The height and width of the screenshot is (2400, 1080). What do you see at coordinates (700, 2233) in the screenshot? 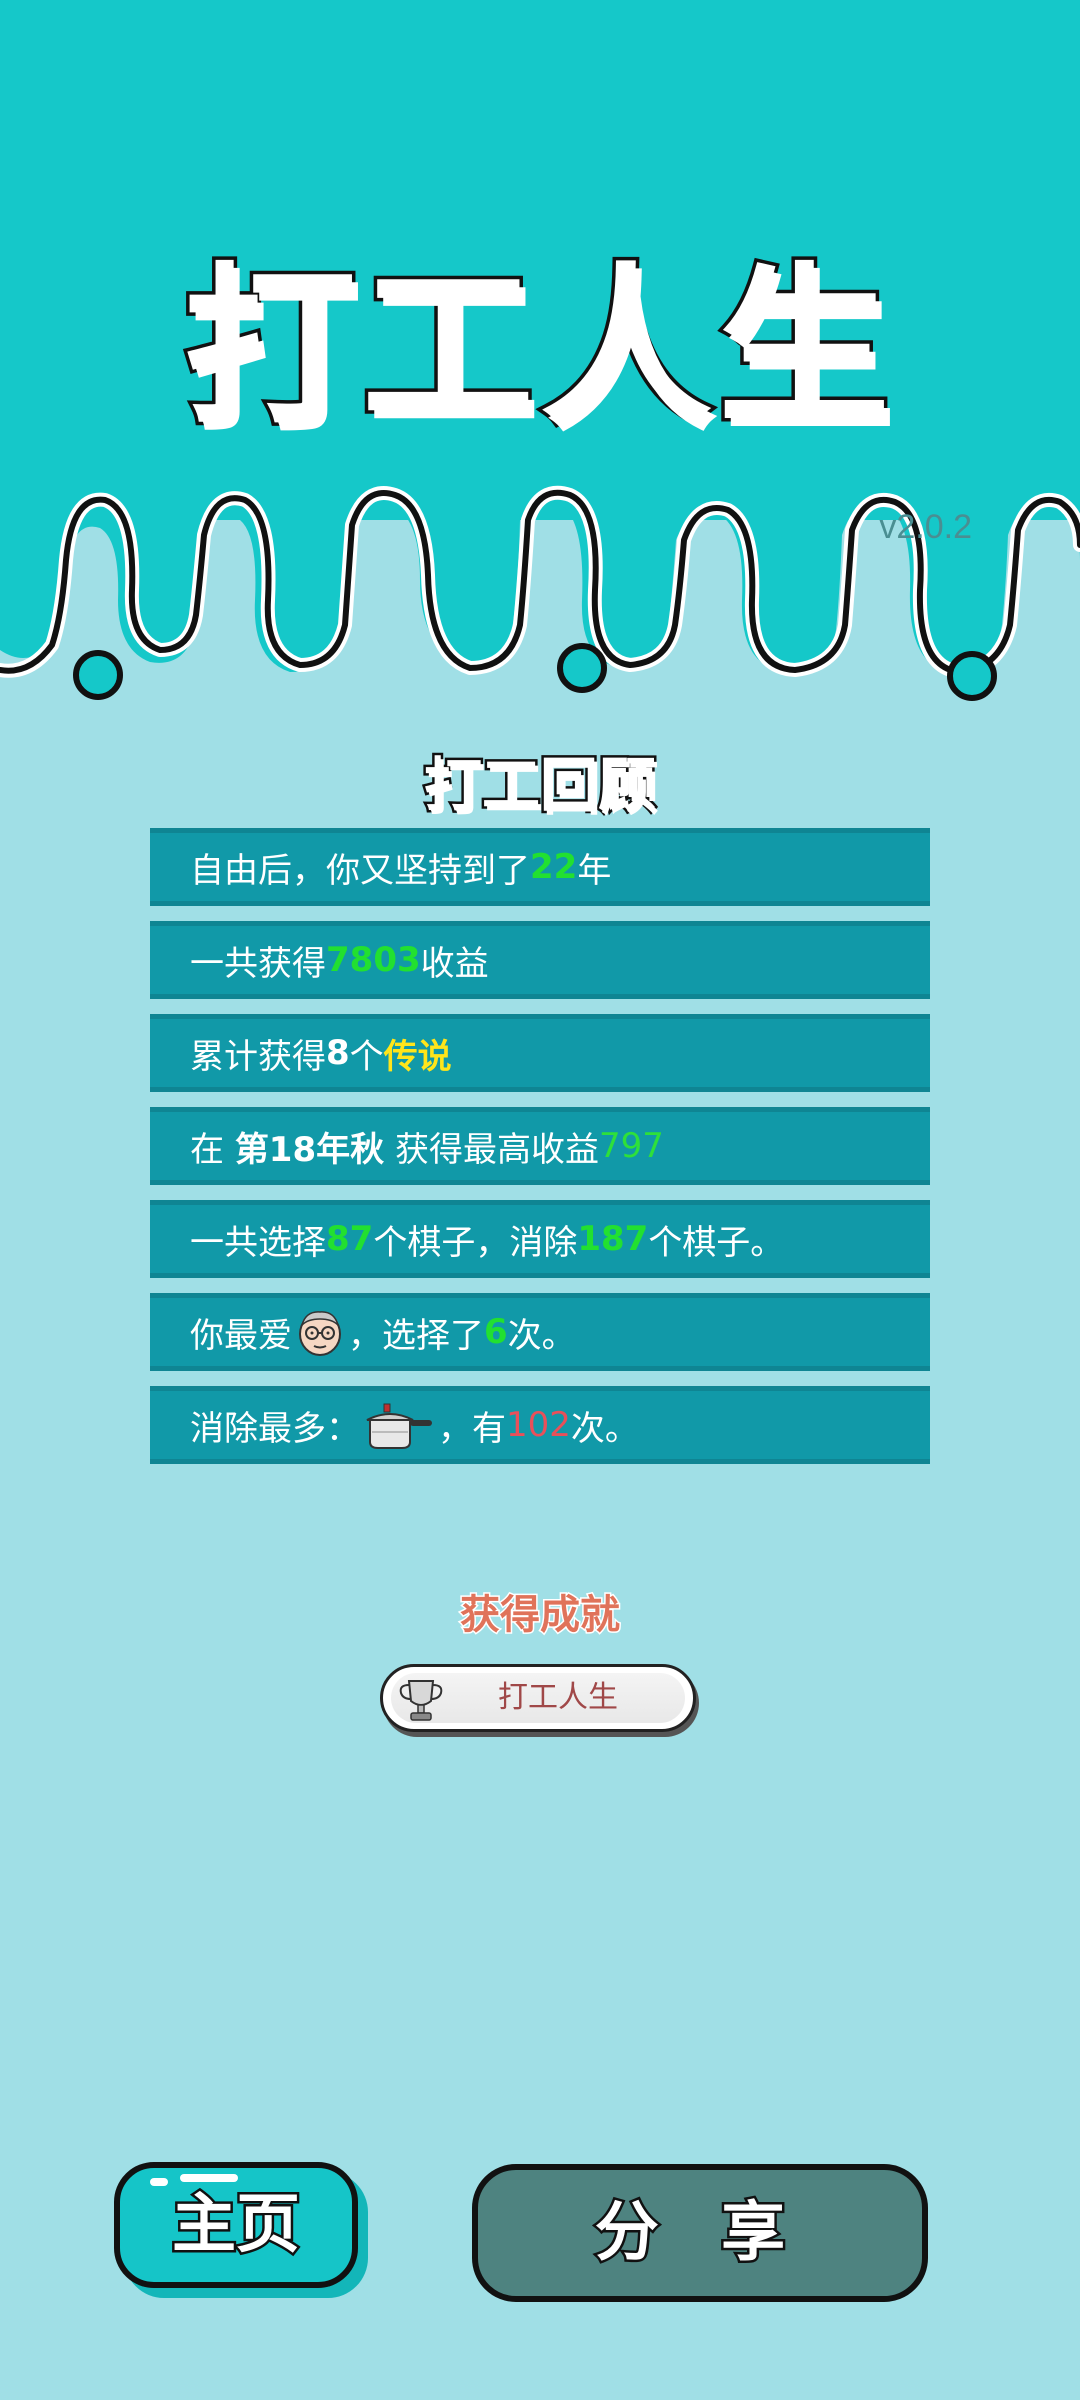
I see `share-button: 分 享` at bounding box center [700, 2233].